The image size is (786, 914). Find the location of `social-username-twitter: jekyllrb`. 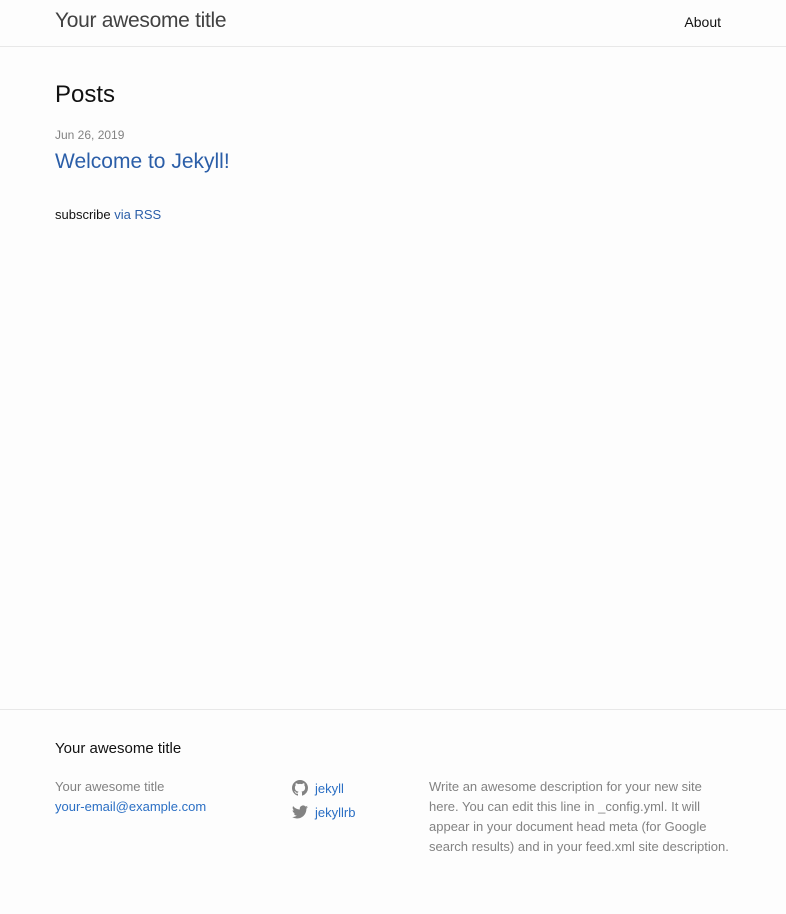

social-username-twitter: jekyllrb is located at coordinates (335, 812).